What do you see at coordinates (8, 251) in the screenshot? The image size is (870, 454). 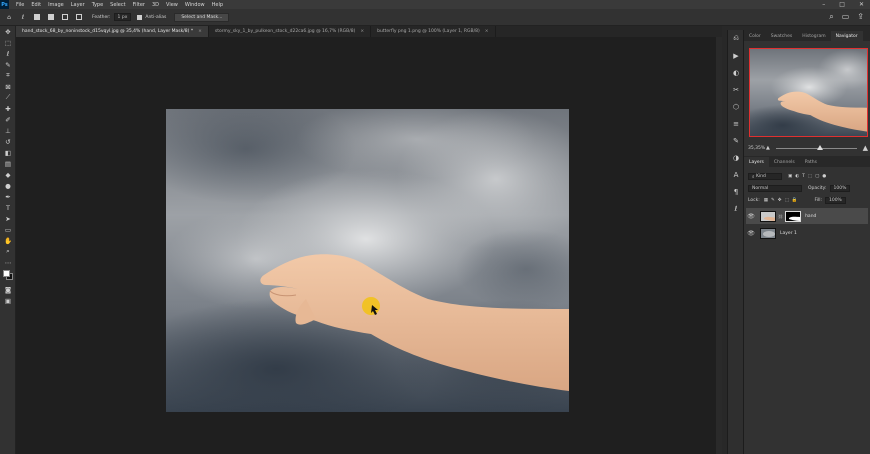 I see `zoom-icon: ⌕` at bounding box center [8, 251].